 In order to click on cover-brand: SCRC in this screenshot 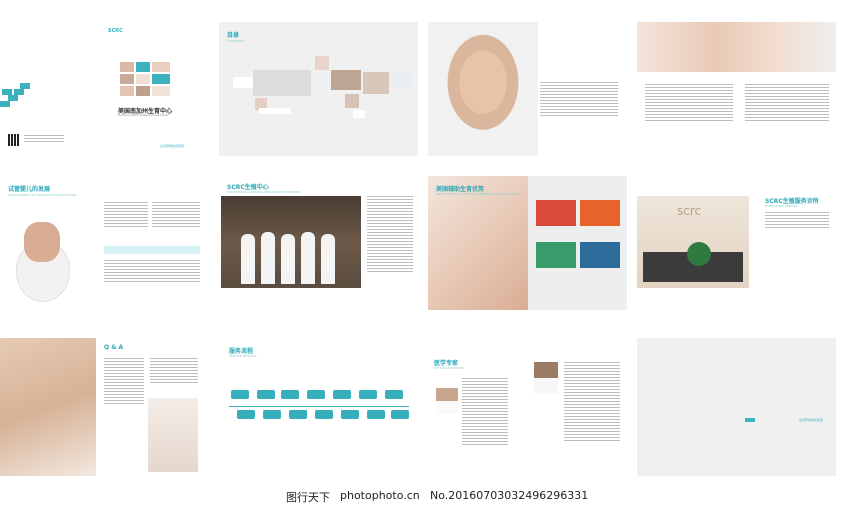, I will do `click(115, 31)`.